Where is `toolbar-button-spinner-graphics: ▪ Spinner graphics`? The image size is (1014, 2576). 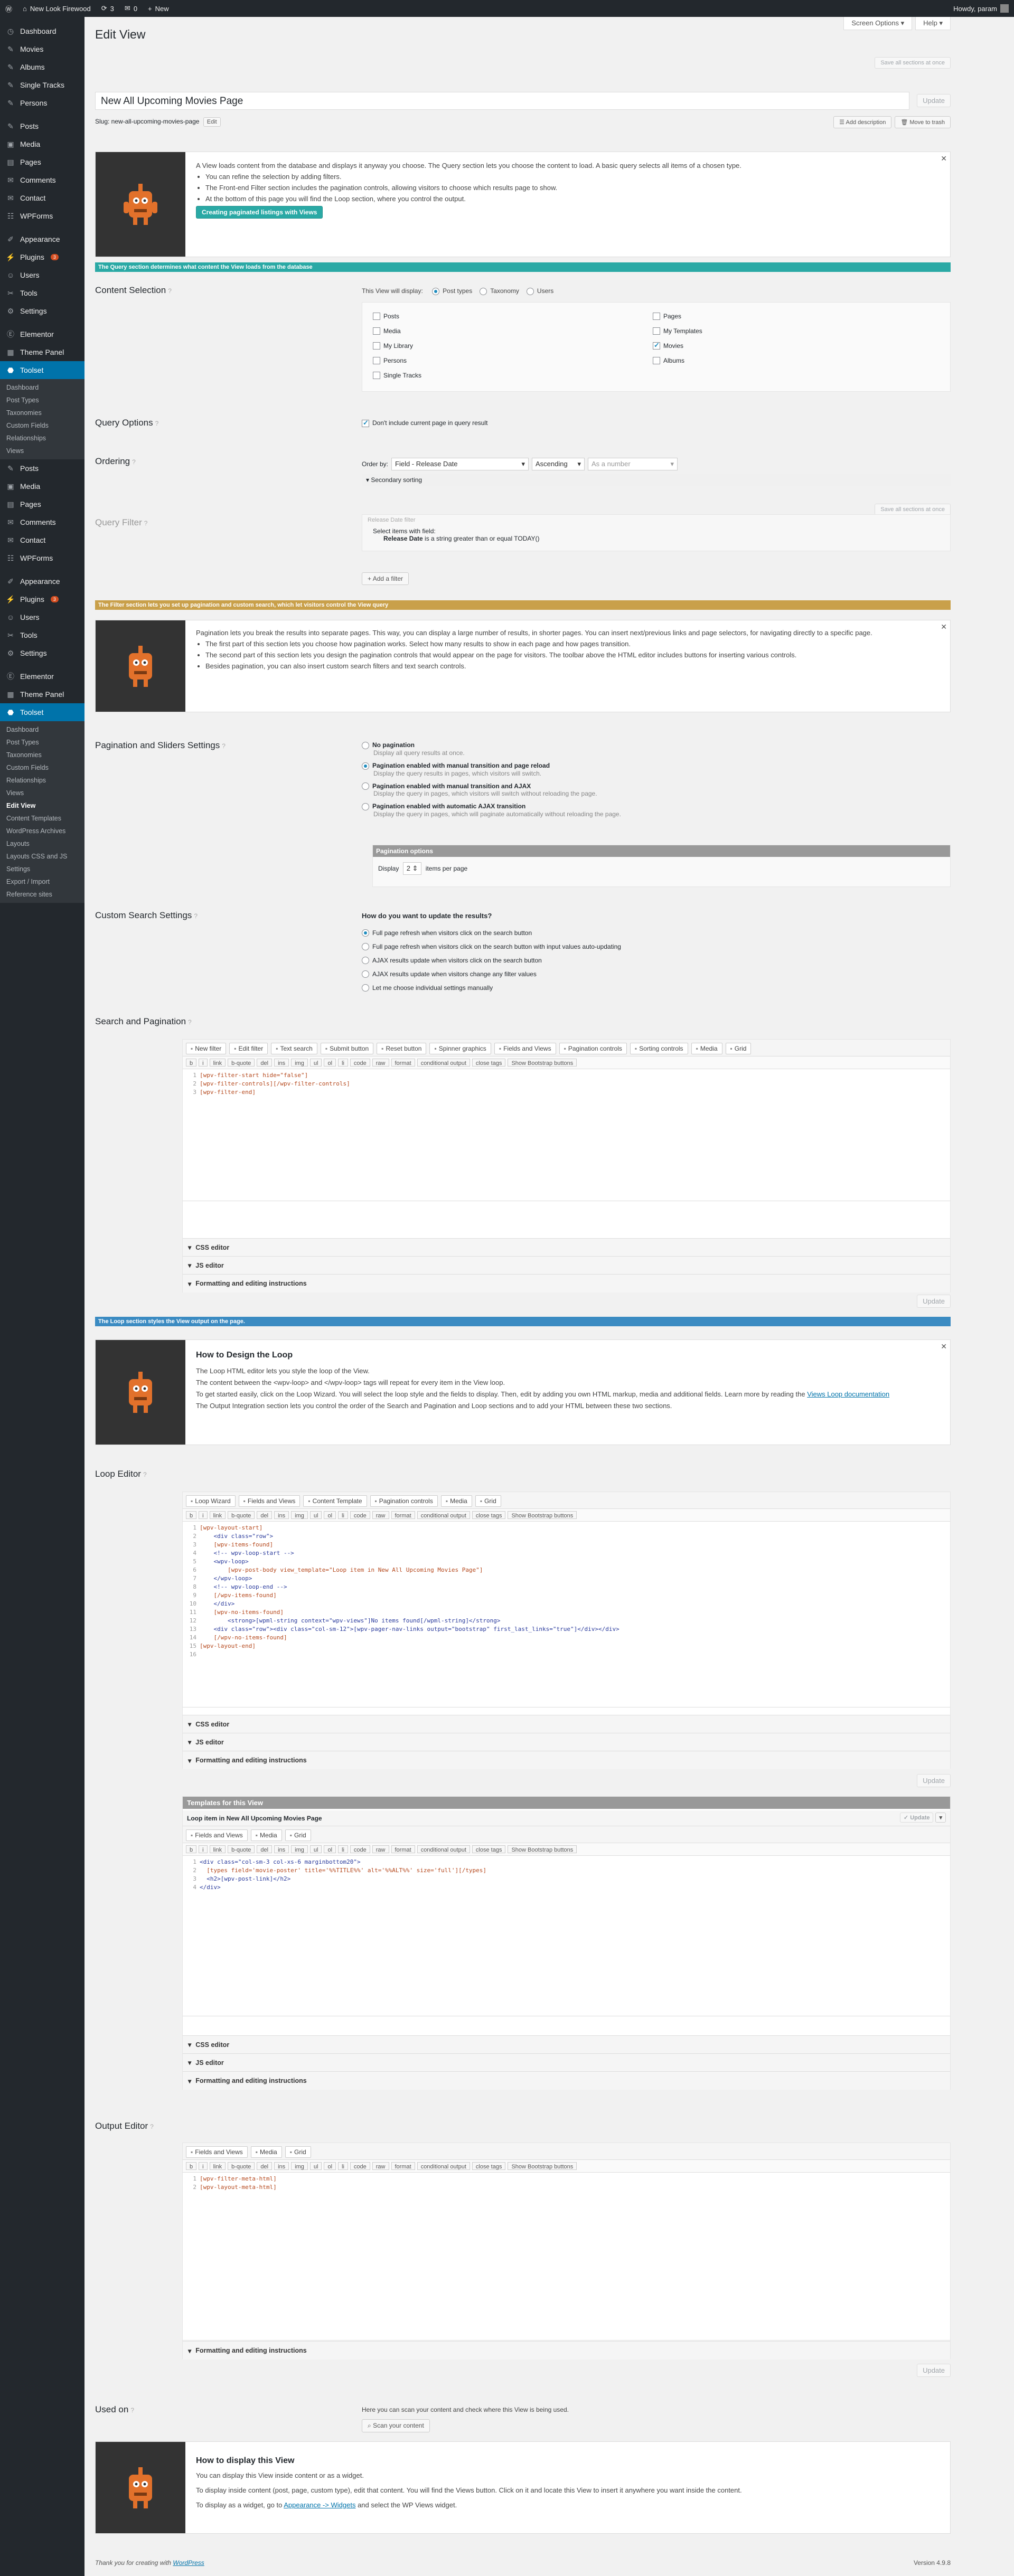 toolbar-button-spinner-graphics: ▪ Spinner graphics is located at coordinates (460, 1048).